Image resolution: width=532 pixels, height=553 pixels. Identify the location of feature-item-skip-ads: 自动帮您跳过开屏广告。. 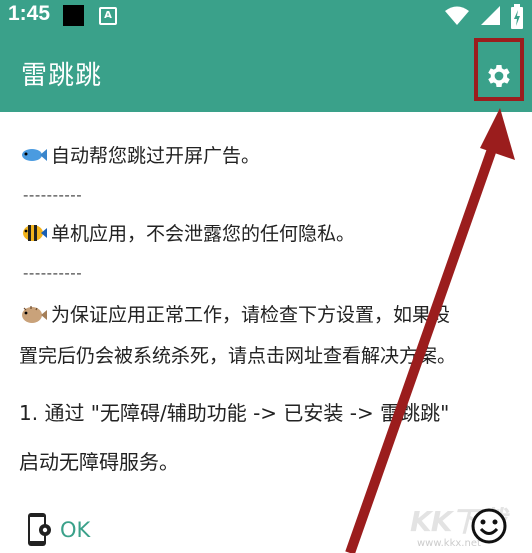
(139, 156).